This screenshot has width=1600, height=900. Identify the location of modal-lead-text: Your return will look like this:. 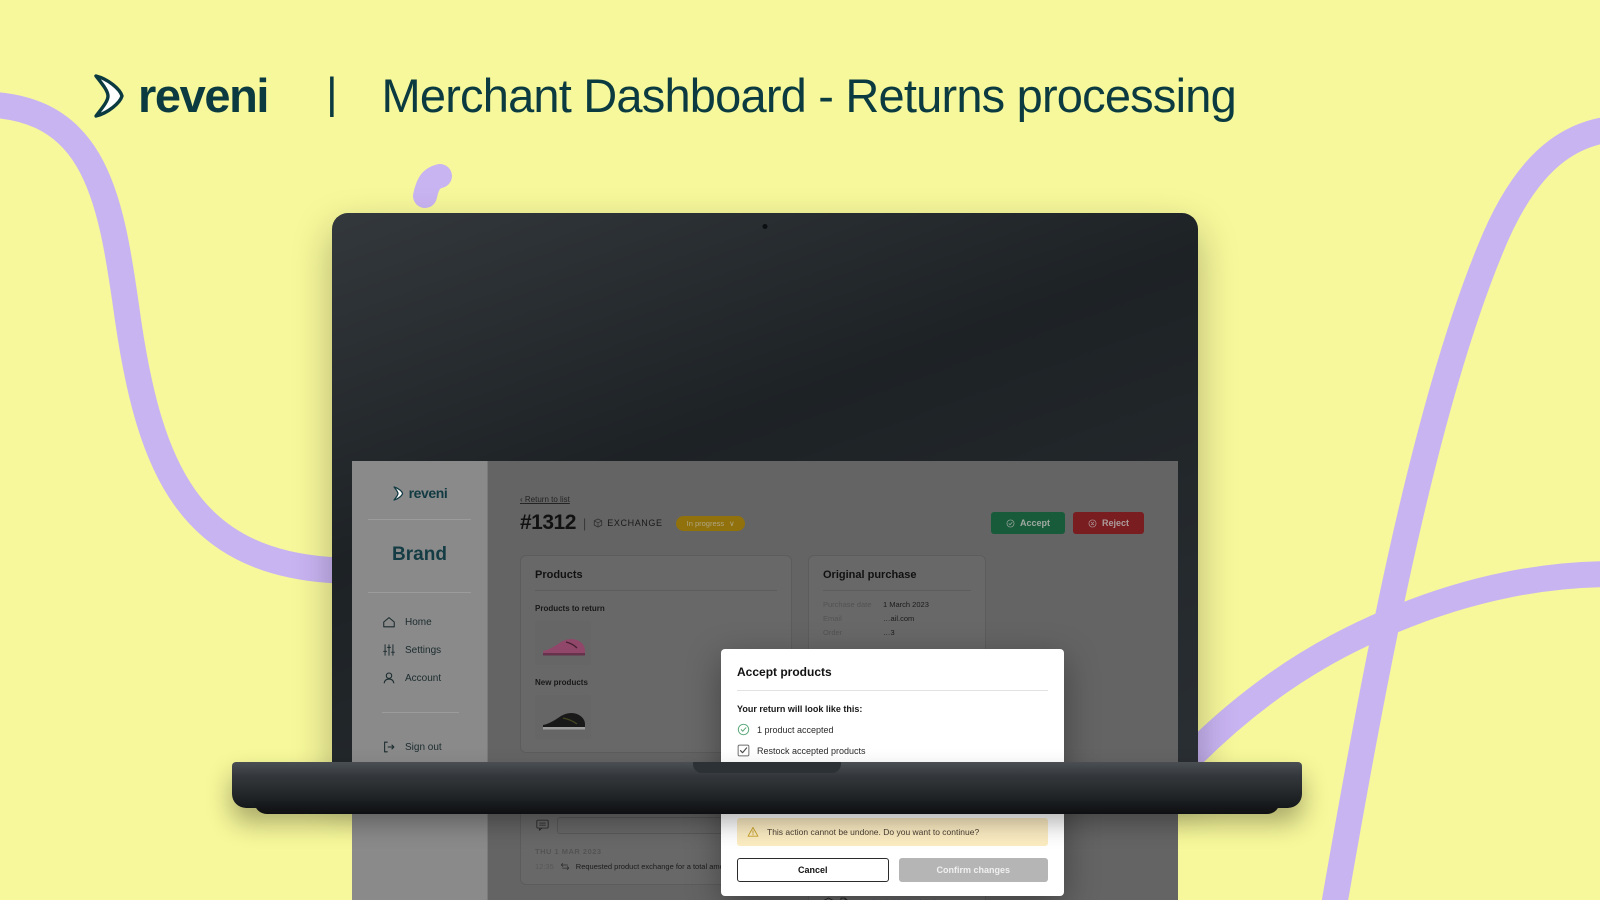
(800, 709).